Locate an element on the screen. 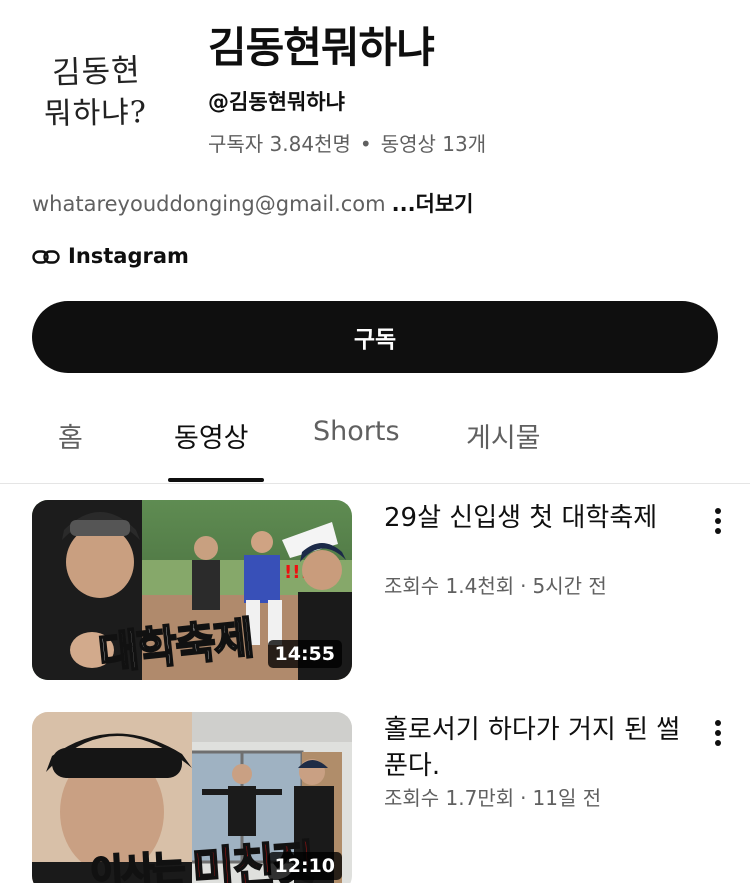  tab-home: 홈 is located at coordinates (70, 435).